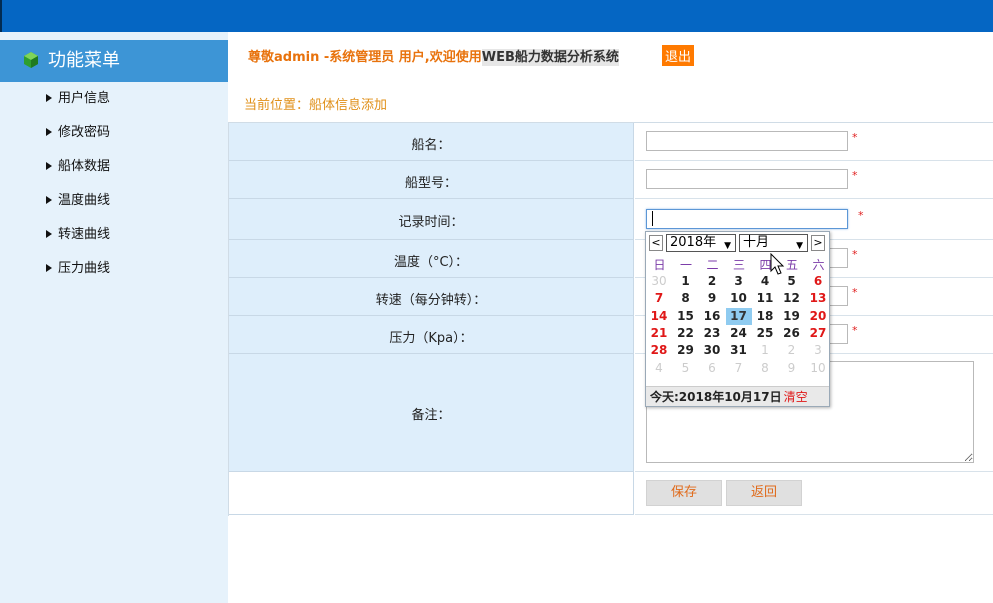 The height and width of the screenshot is (603, 993). I want to click on back-button: 返回, so click(764, 493).